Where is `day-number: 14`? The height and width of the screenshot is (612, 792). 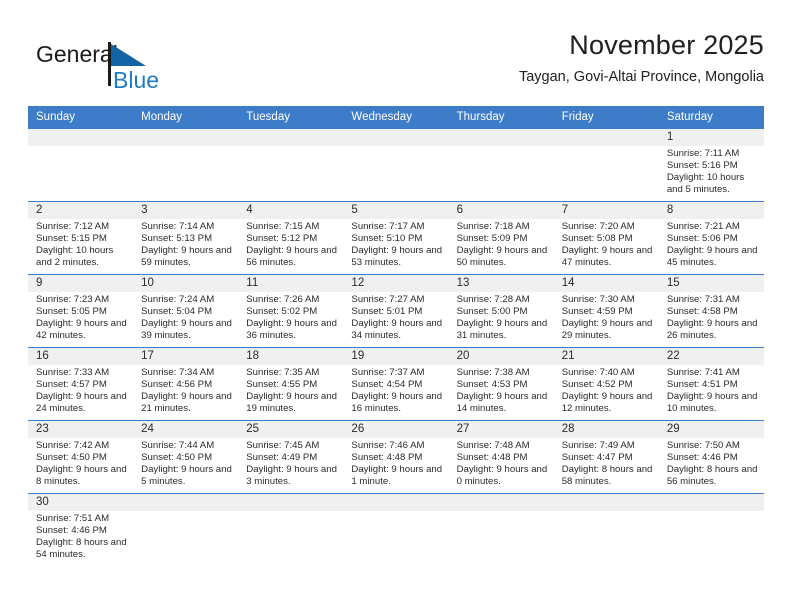 day-number: 14 is located at coordinates (606, 283).